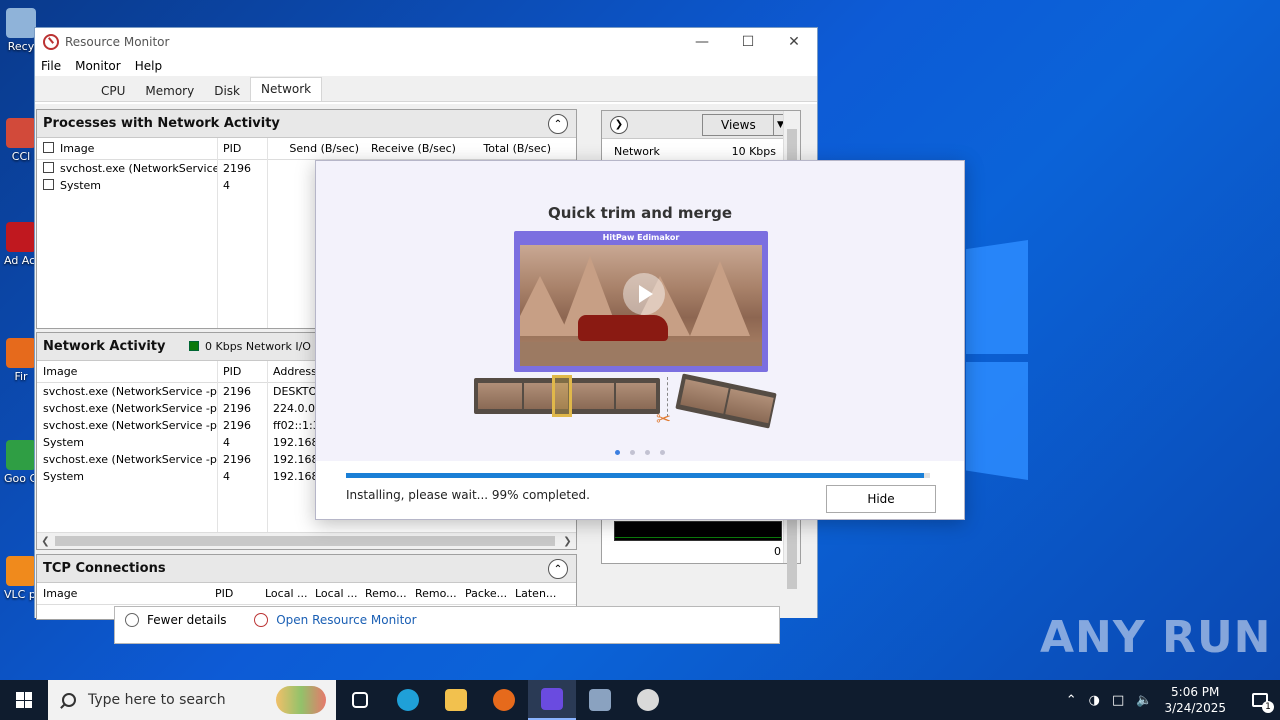 This screenshot has width=1280, height=720. I want to click on scroll-left-arrow: ❮, so click(45, 541).